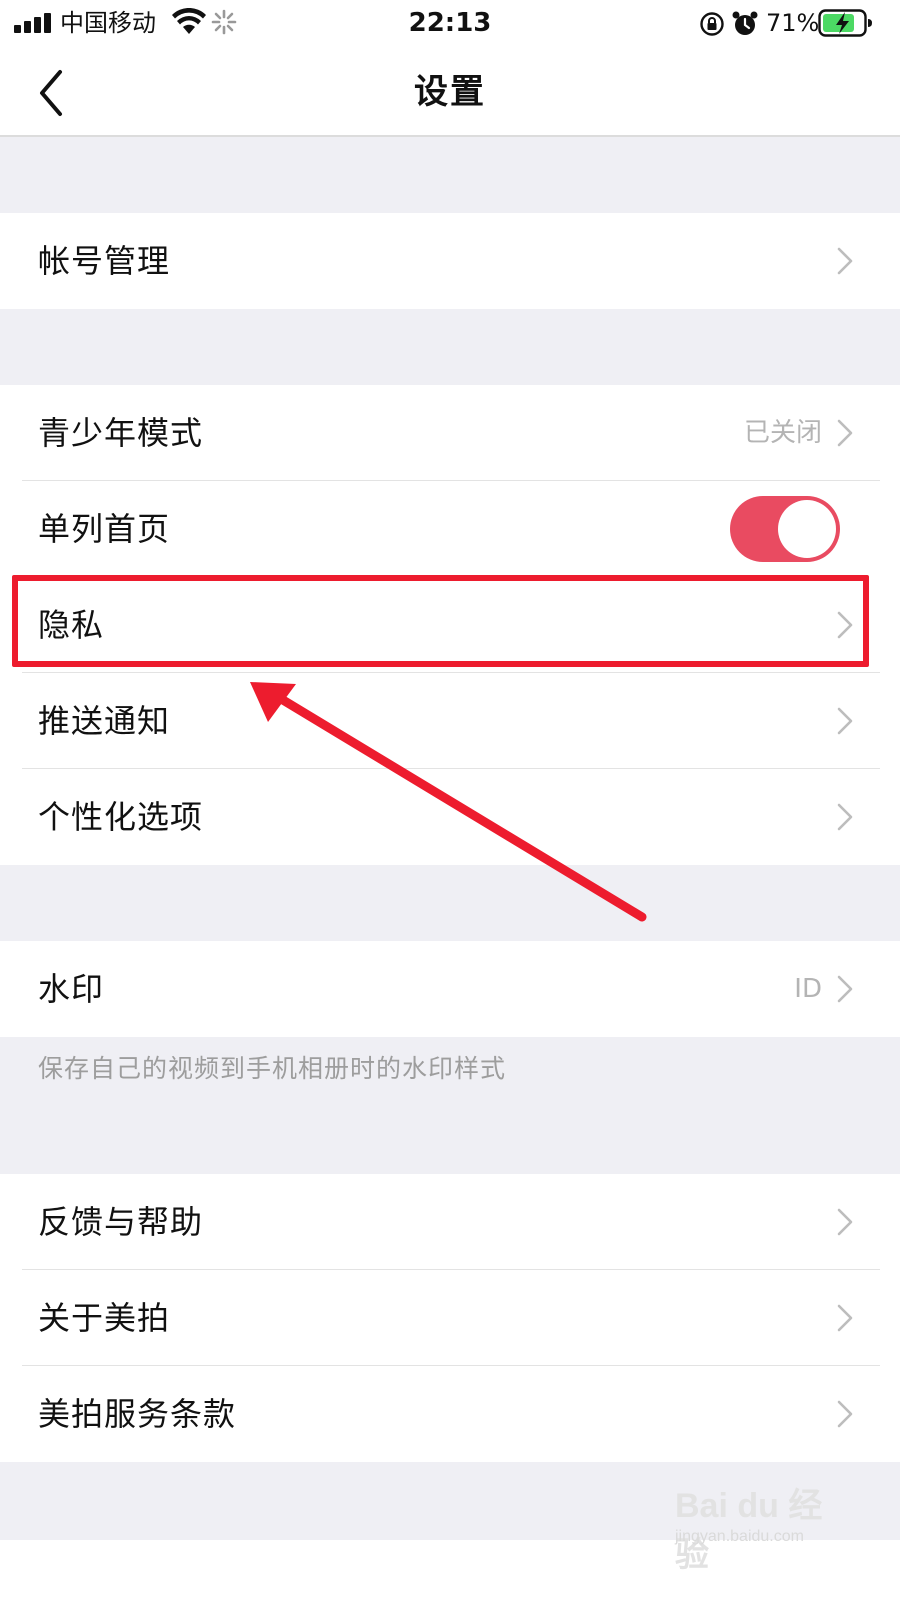 The width and height of the screenshot is (900, 1600). I want to click on settings-item-label: 单列首页, so click(104, 529).